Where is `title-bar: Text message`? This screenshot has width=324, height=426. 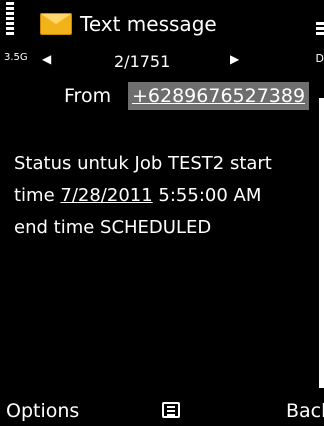 title-bar: Text message is located at coordinates (128, 24).